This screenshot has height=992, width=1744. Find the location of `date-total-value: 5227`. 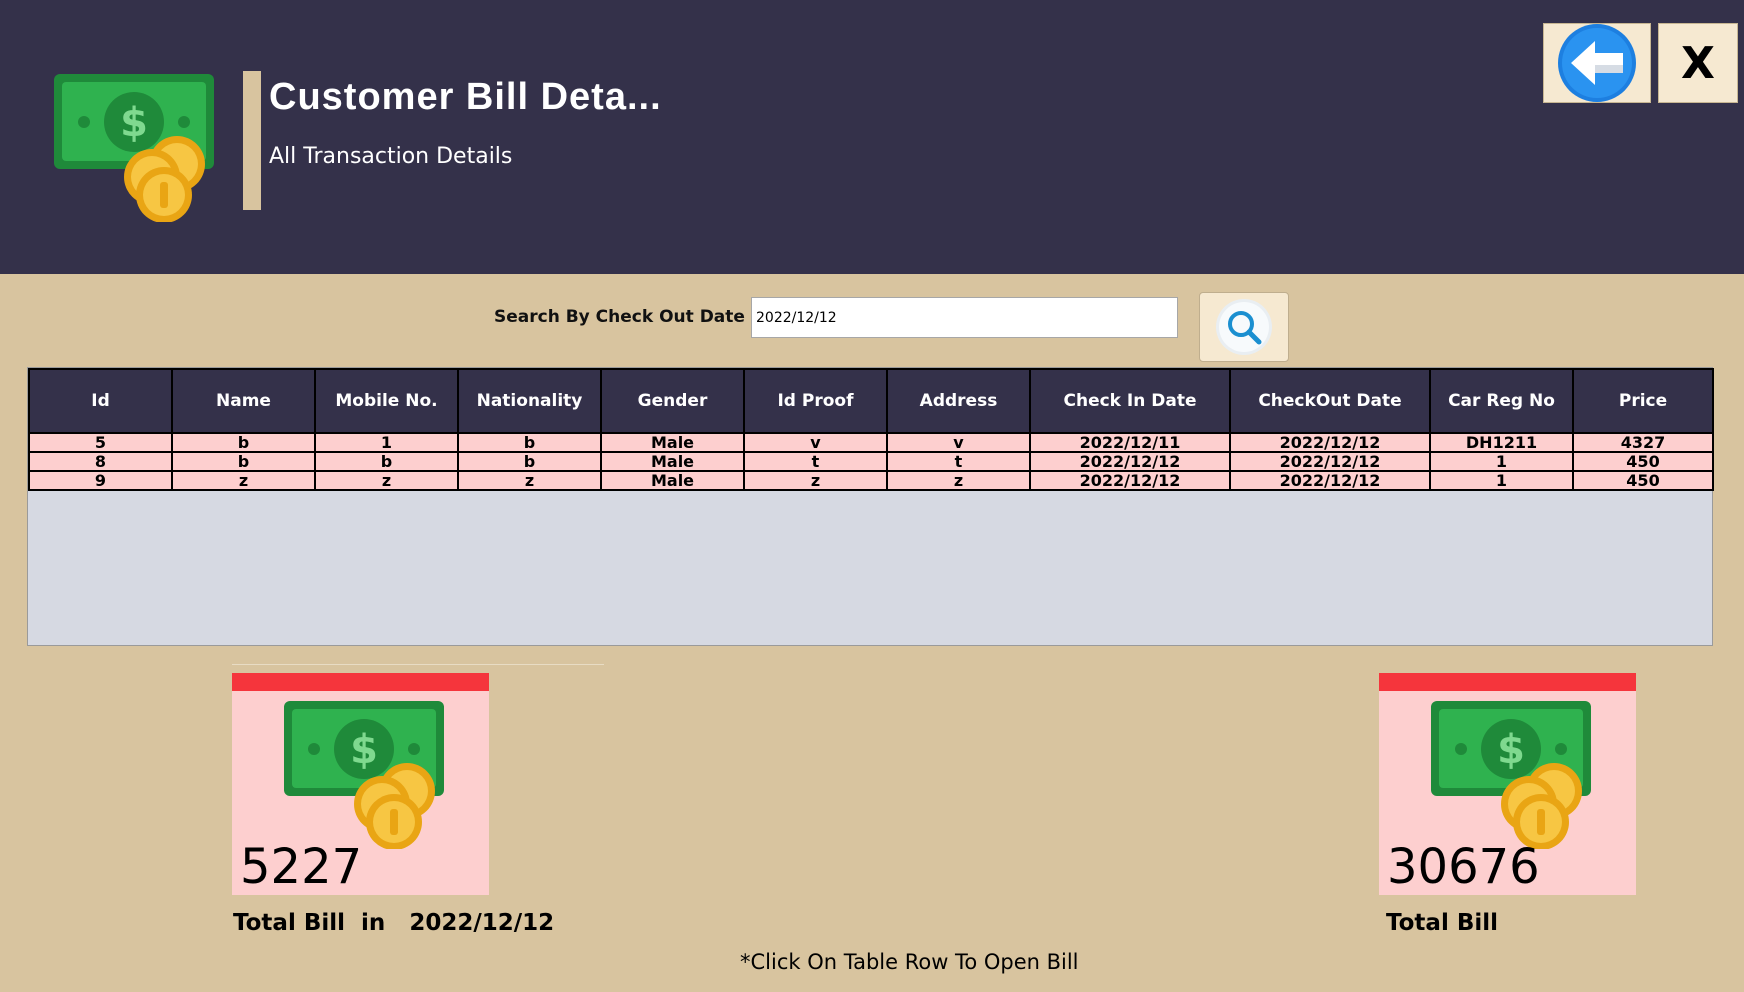

date-total-value: 5227 is located at coordinates (301, 867).